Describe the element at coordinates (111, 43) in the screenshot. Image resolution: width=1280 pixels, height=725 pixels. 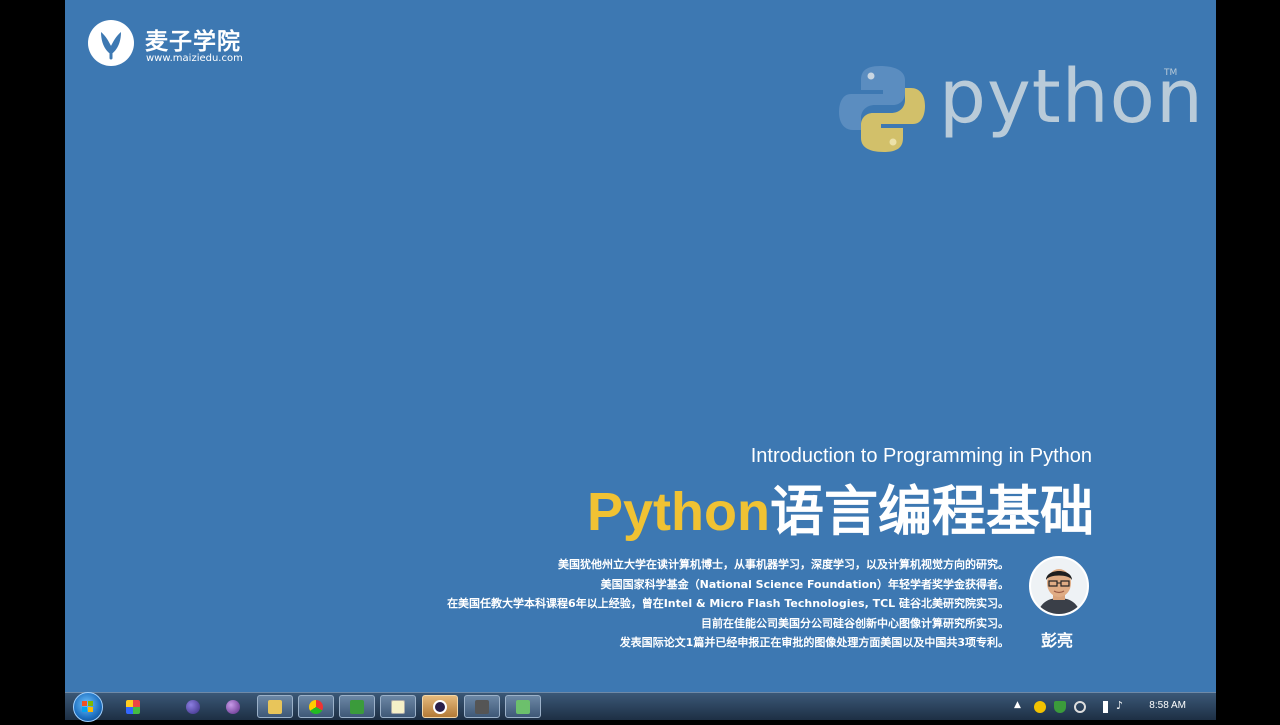
I see `maizi-logo-icon` at that location.